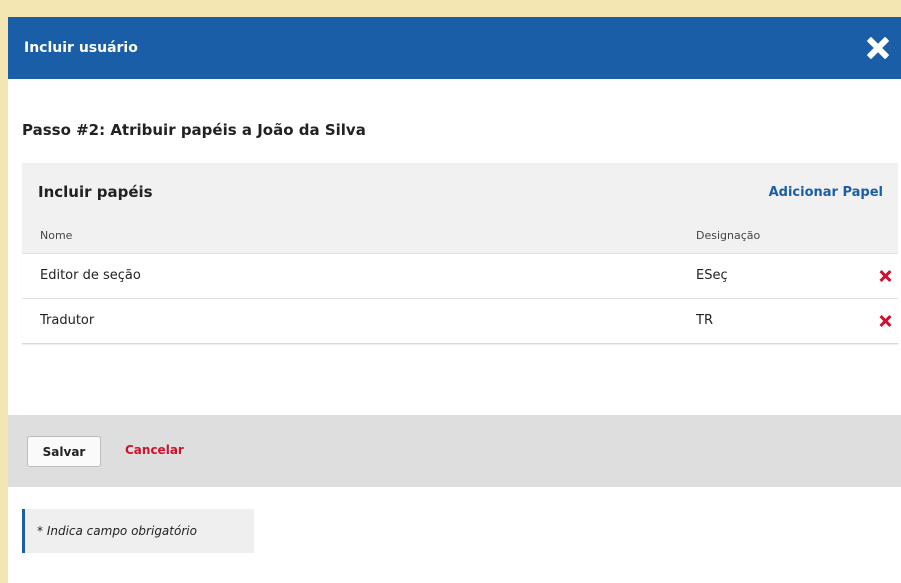  Describe the element at coordinates (90, 275) in the screenshot. I see `role-name: Editor de seção` at that location.